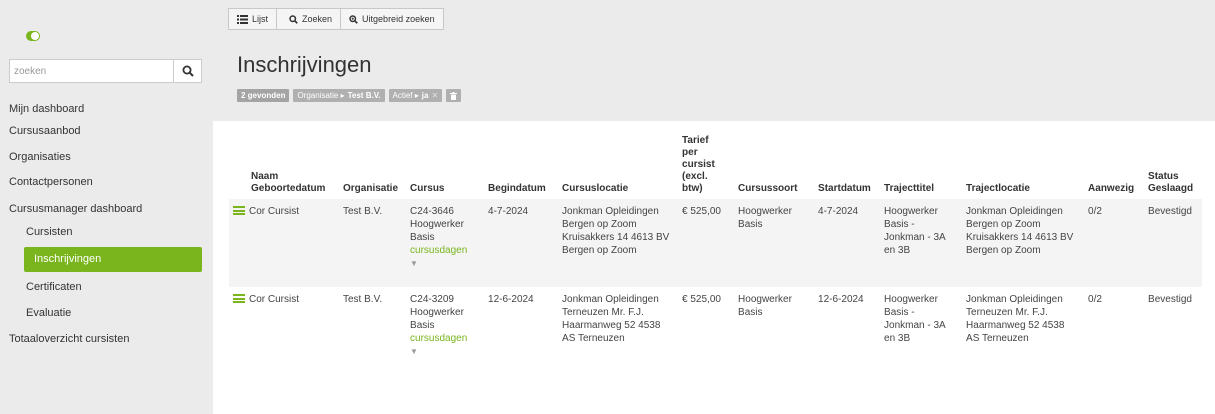 This screenshot has height=414, width=1215. I want to click on advanced-search-label: Uitgebreid zoeken, so click(398, 19).